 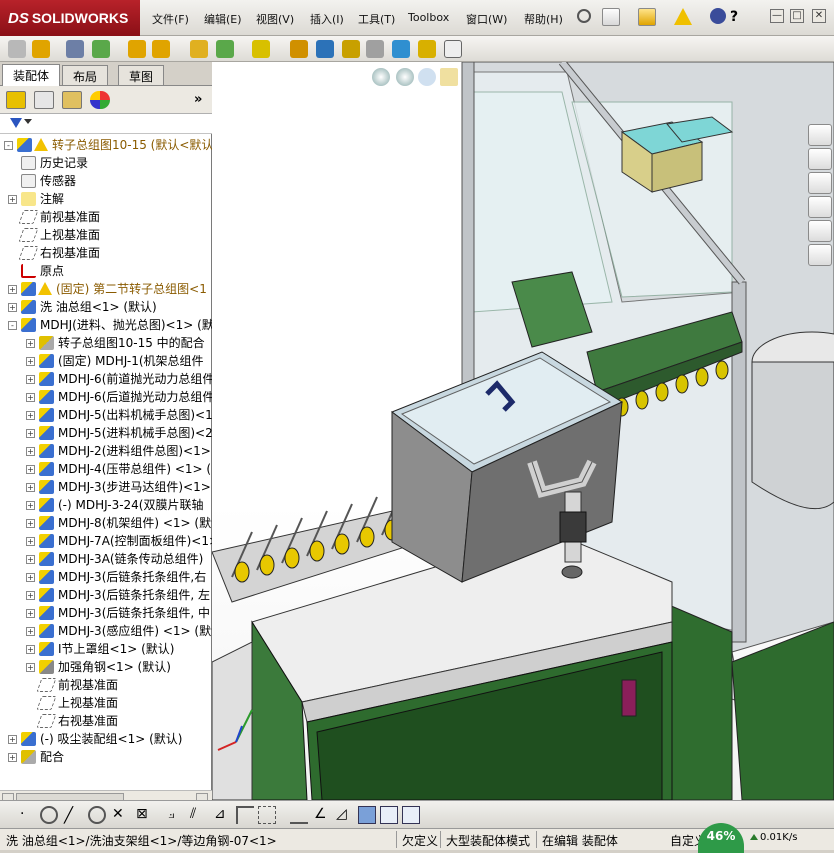 What do you see at coordinates (161, 49) in the screenshot?
I see `rotate-component-icon` at bounding box center [161, 49].